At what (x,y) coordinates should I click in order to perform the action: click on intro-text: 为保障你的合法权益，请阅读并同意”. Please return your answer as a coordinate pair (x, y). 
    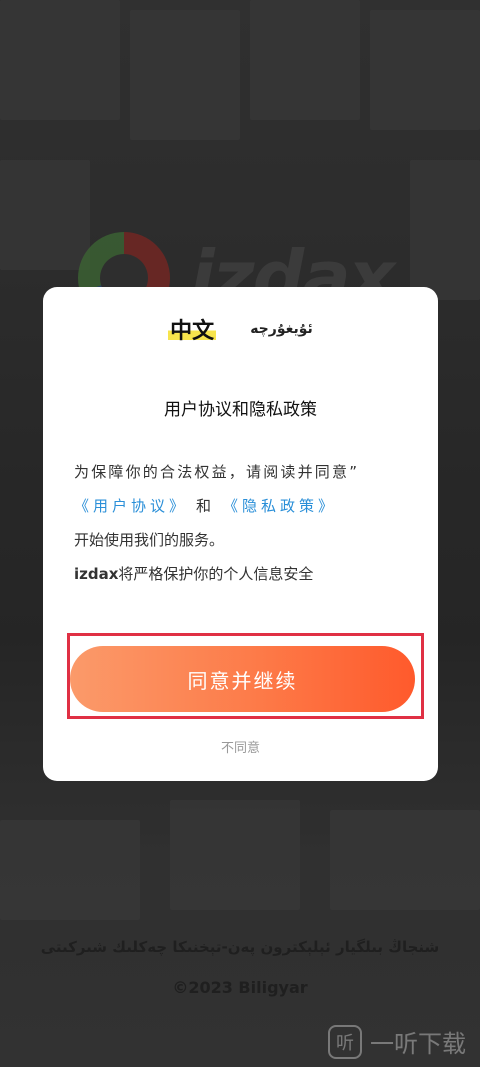
    Looking at the image, I should click on (217, 472).